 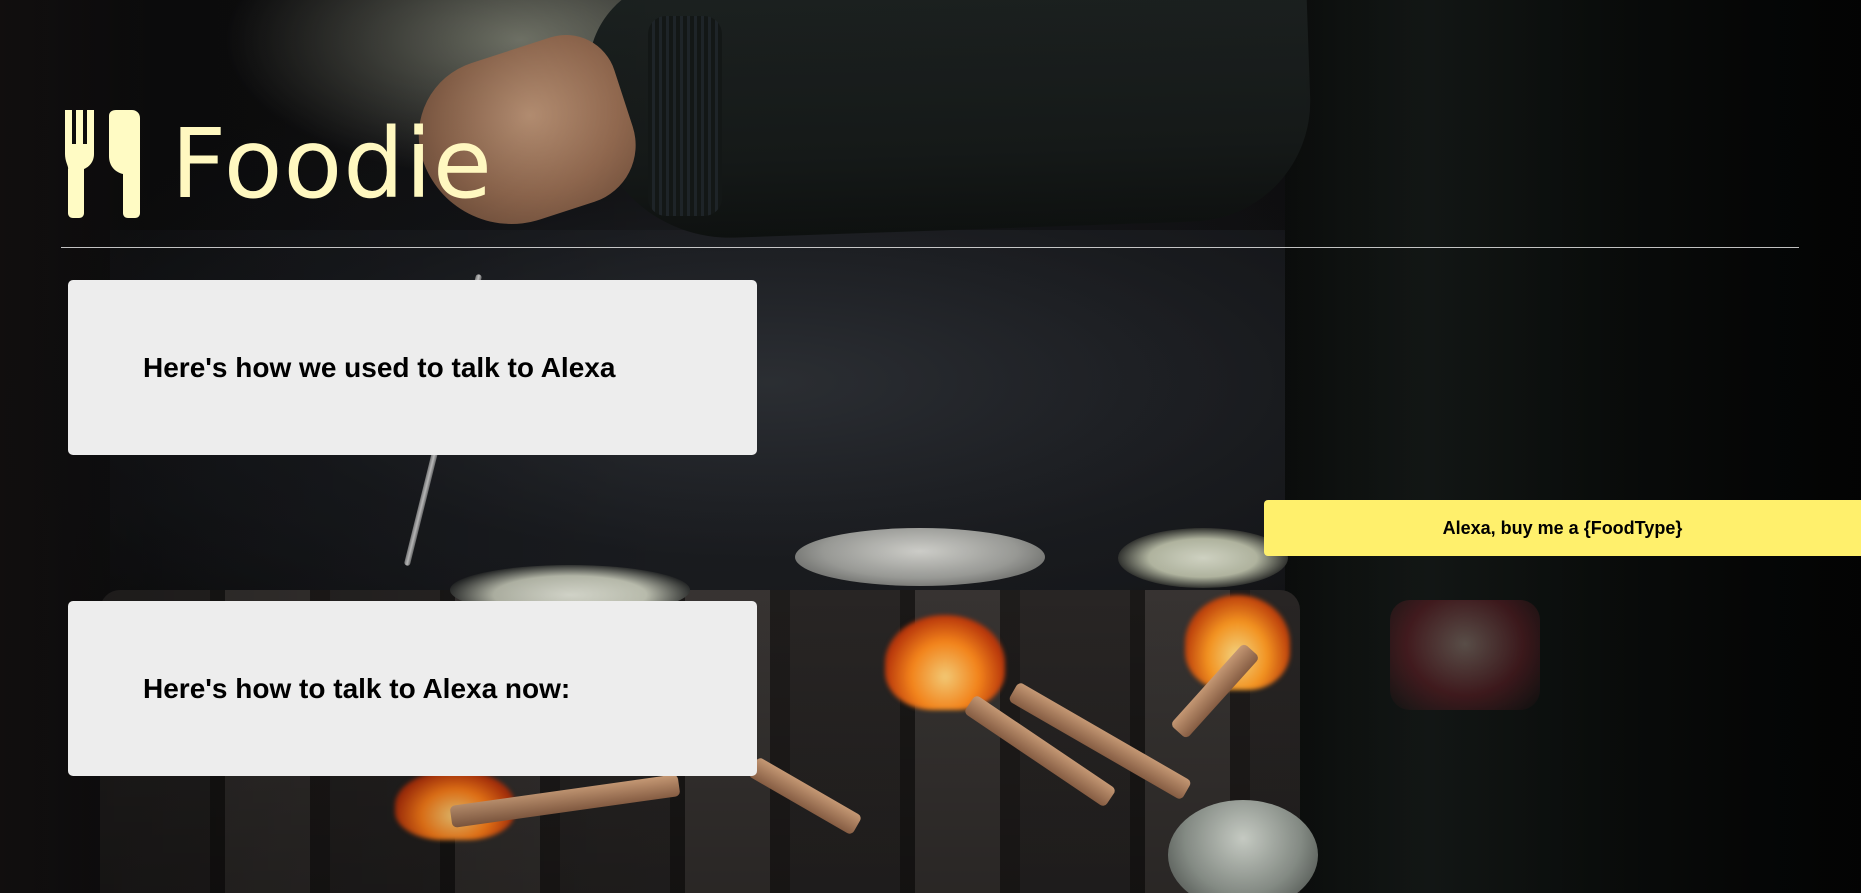 I want to click on old-way-title: Here's how we used to talk to Alexa, so click(x=379, y=367).